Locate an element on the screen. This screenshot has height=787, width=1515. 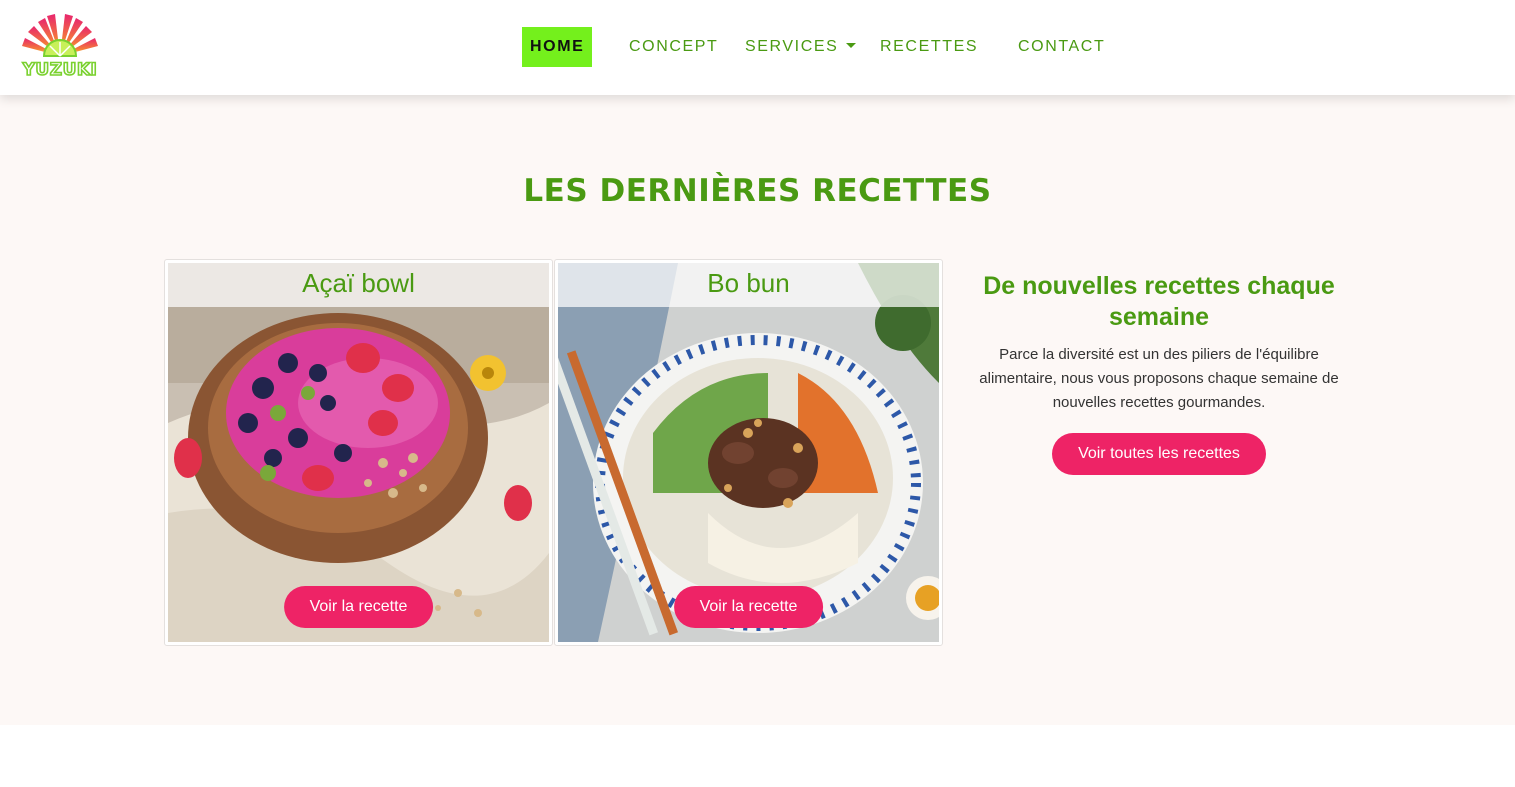
all-recipes-button: Voir toutes les recettes is located at coordinates (1159, 454).